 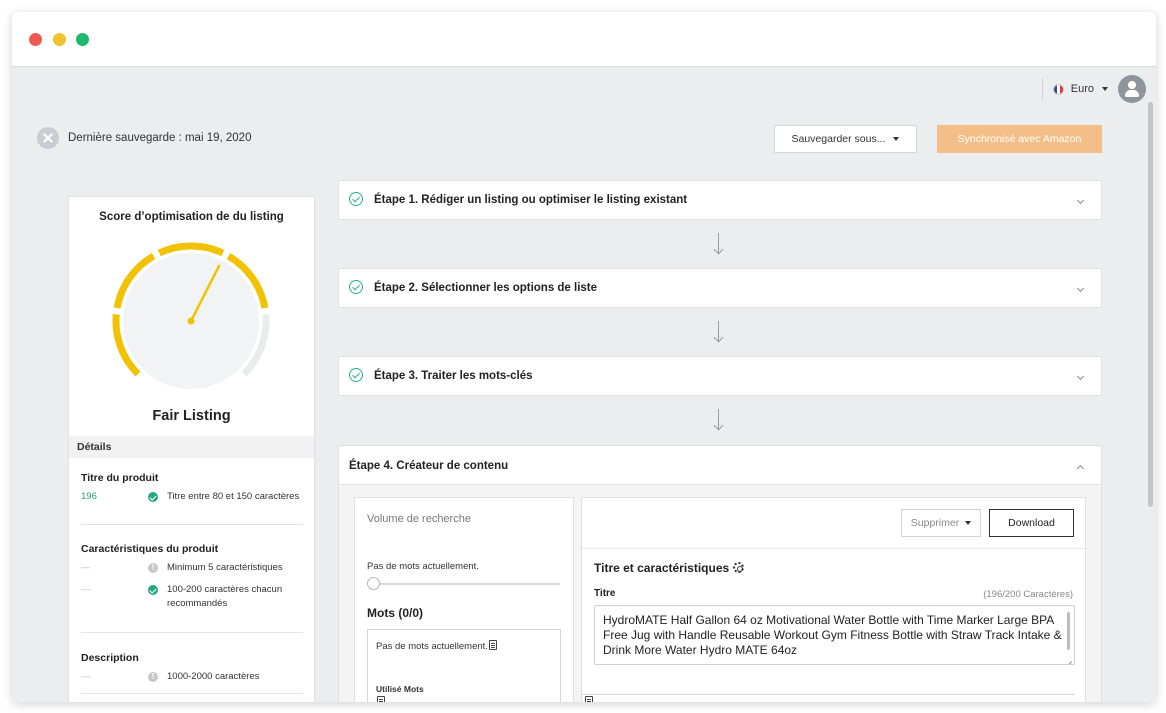 I want to click on criterion-text: 100-200 caractères chacun recommandés, so click(x=225, y=596).